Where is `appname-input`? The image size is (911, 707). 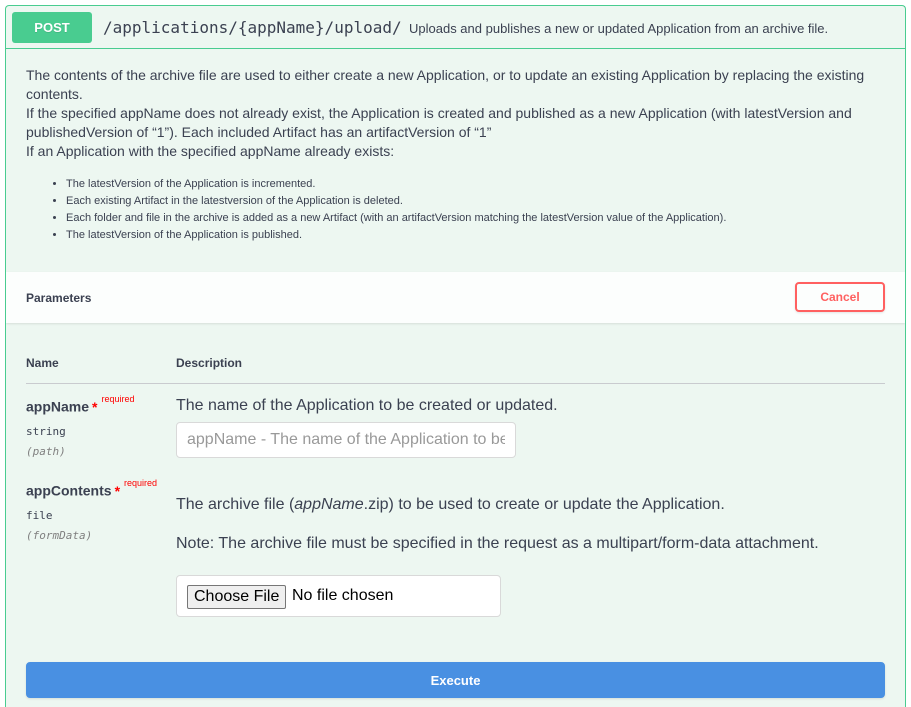
appname-input is located at coordinates (346, 440).